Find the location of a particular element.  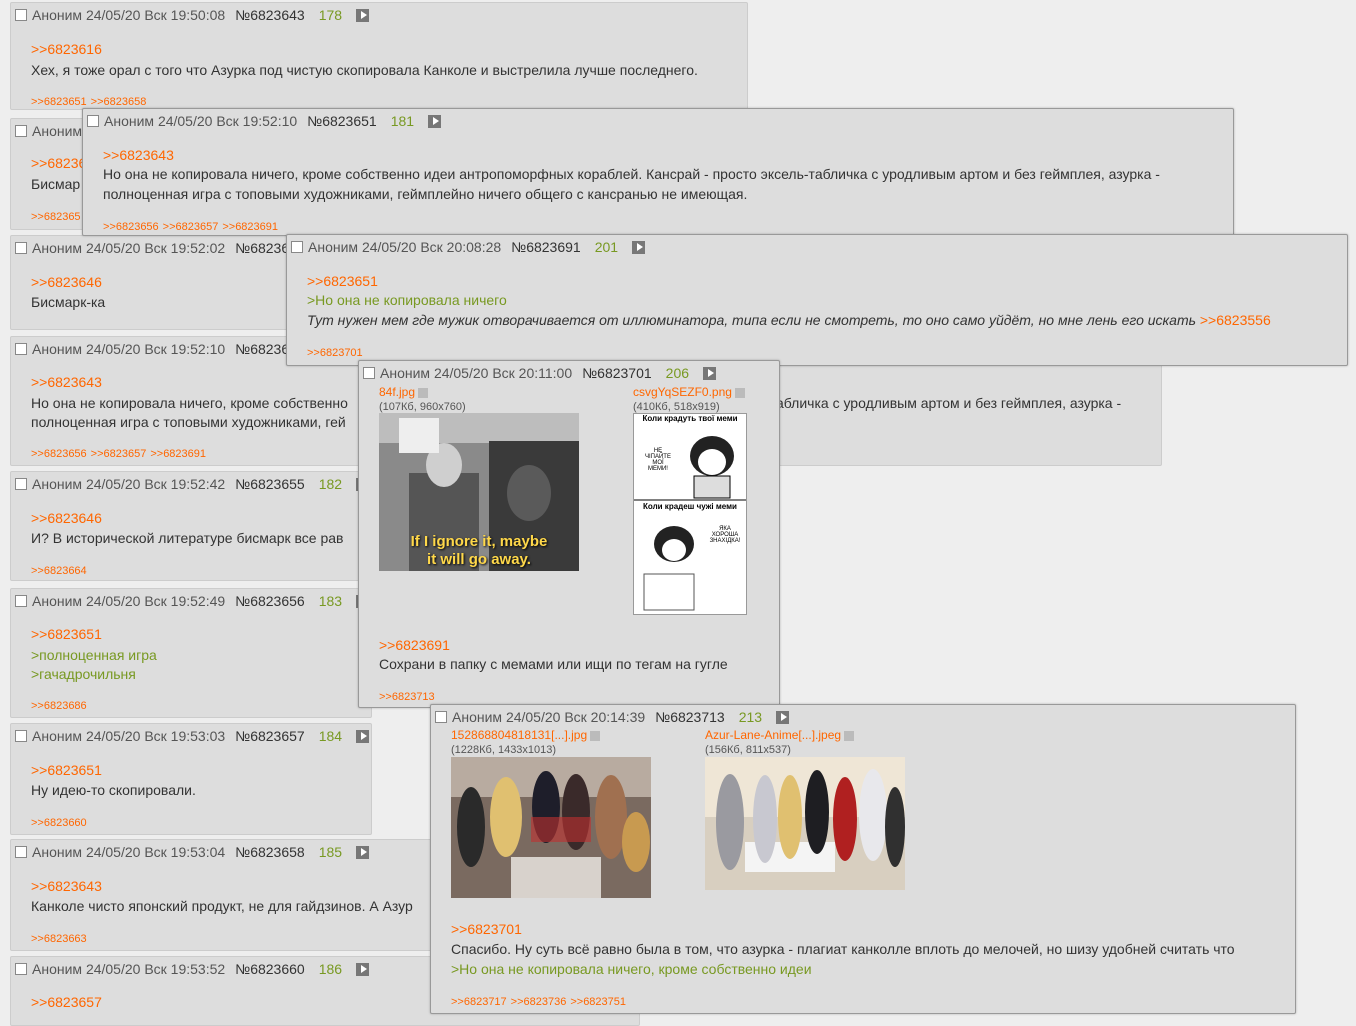

reply-backlink: >>6823713 is located at coordinates (407, 697).